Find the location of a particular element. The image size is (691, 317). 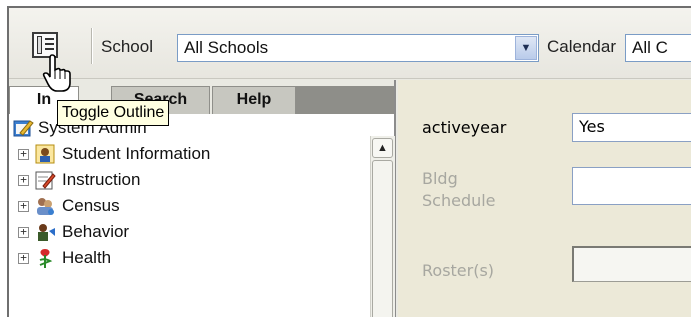

tree-item-label: Behavior is located at coordinates (96, 231).